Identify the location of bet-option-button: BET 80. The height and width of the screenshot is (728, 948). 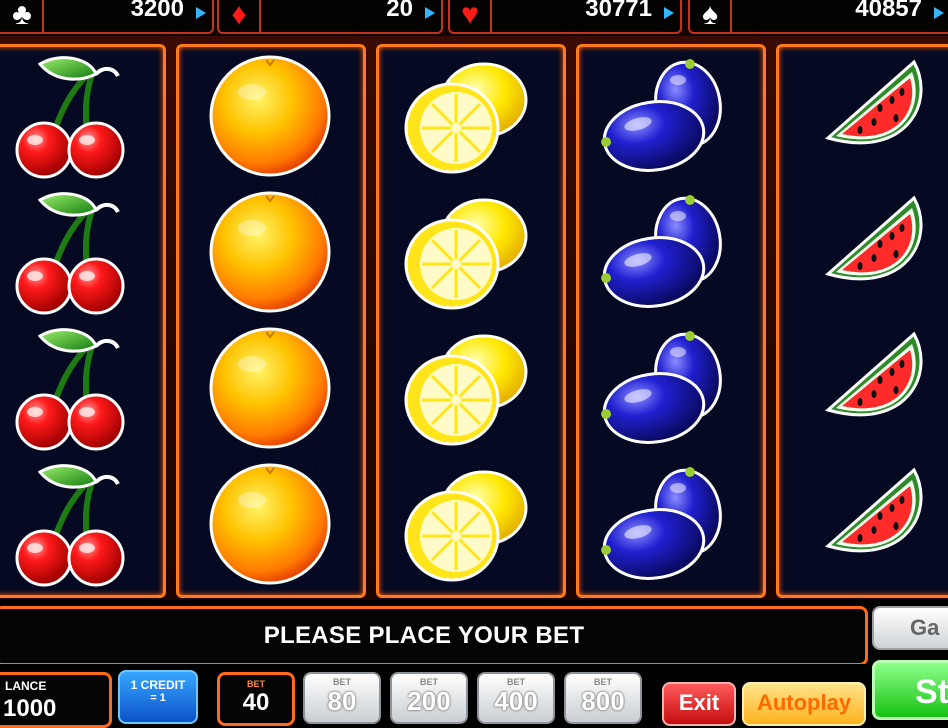
(342, 698).